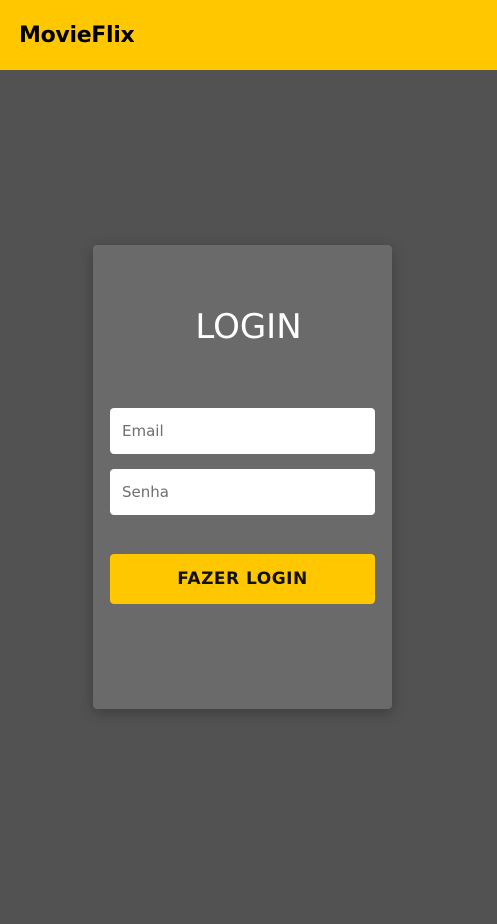 This screenshot has width=497, height=924. I want to click on login-button: FAZER LOGIN, so click(242, 579).